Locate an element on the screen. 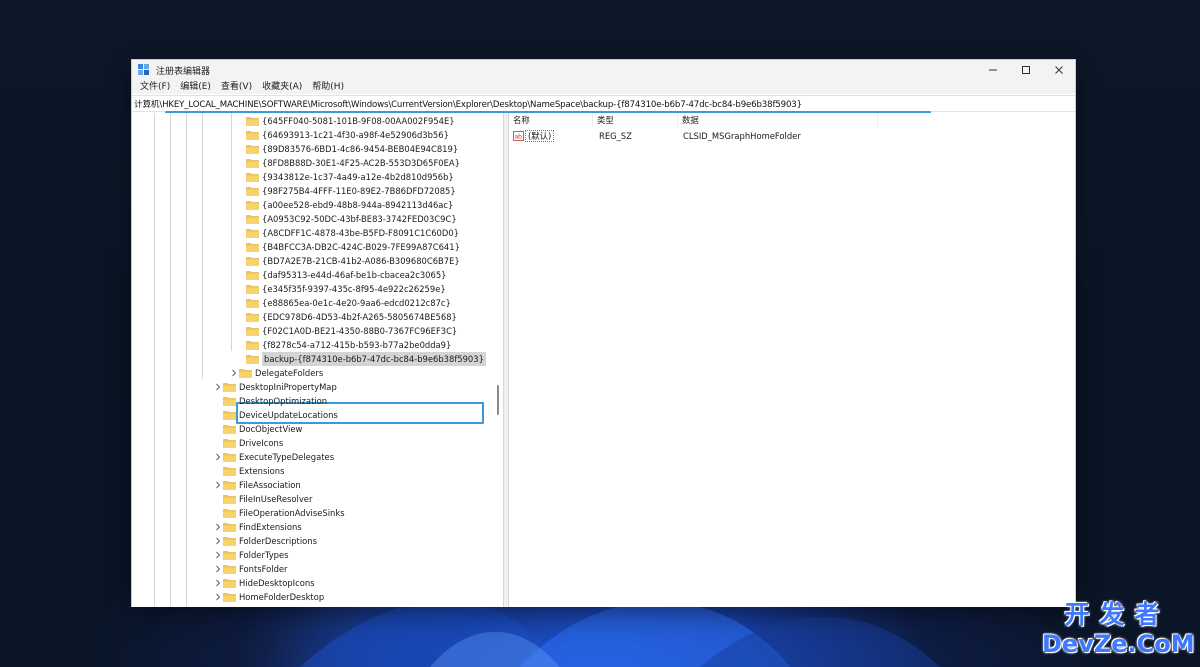 The width and height of the screenshot is (1200, 667). tree-item: DocObjectView is located at coordinates (257, 429).